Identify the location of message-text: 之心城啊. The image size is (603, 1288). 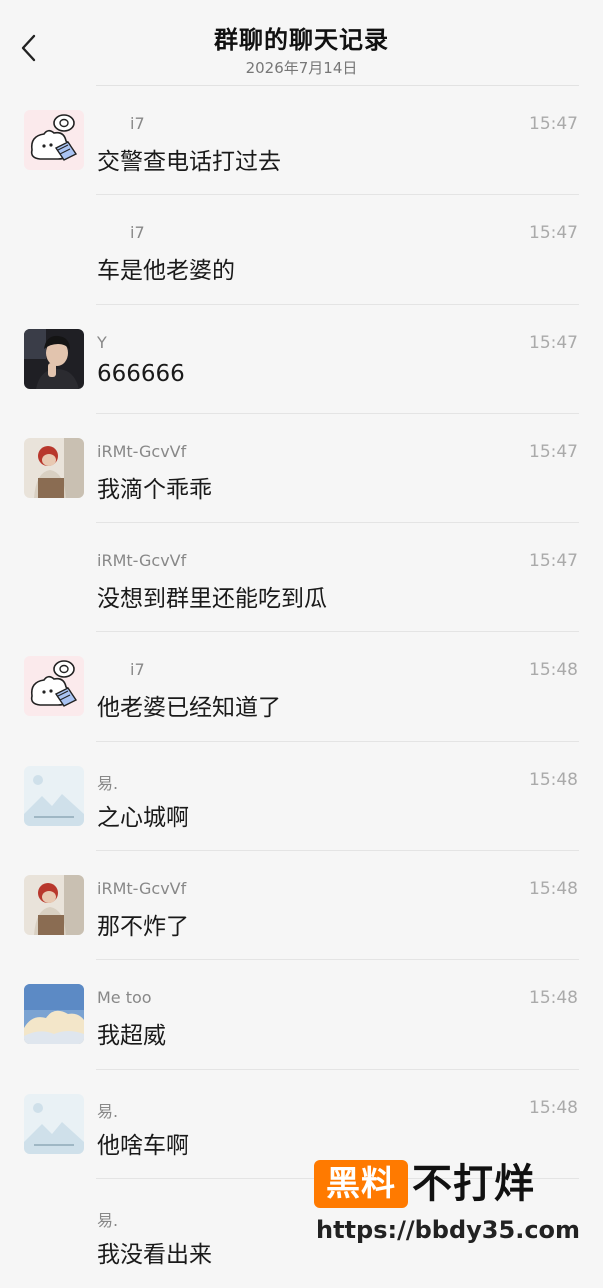
(143, 817).